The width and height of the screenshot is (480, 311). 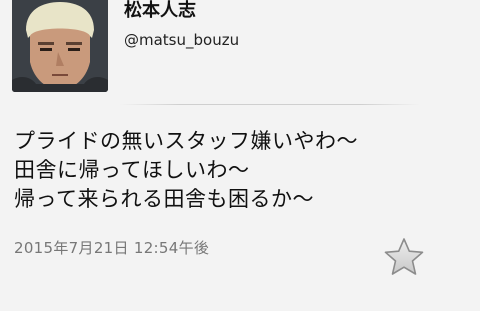 I want to click on divider, so click(x=270, y=104).